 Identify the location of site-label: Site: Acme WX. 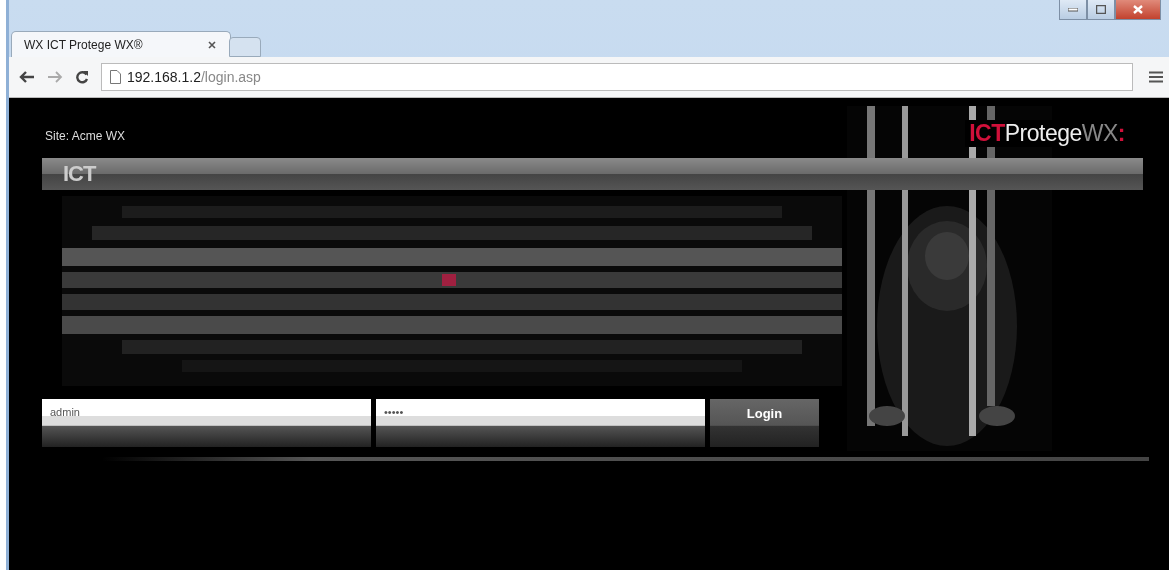
(85, 136).